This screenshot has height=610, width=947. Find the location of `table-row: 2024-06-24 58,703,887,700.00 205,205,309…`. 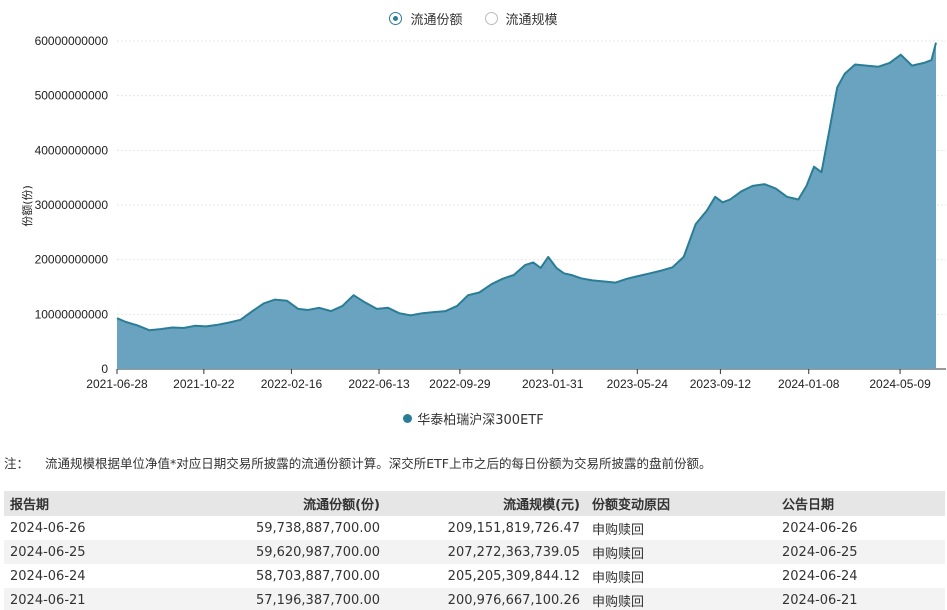

table-row: 2024-06-24 58,703,887,700.00 205,205,309… is located at coordinates (474, 576).